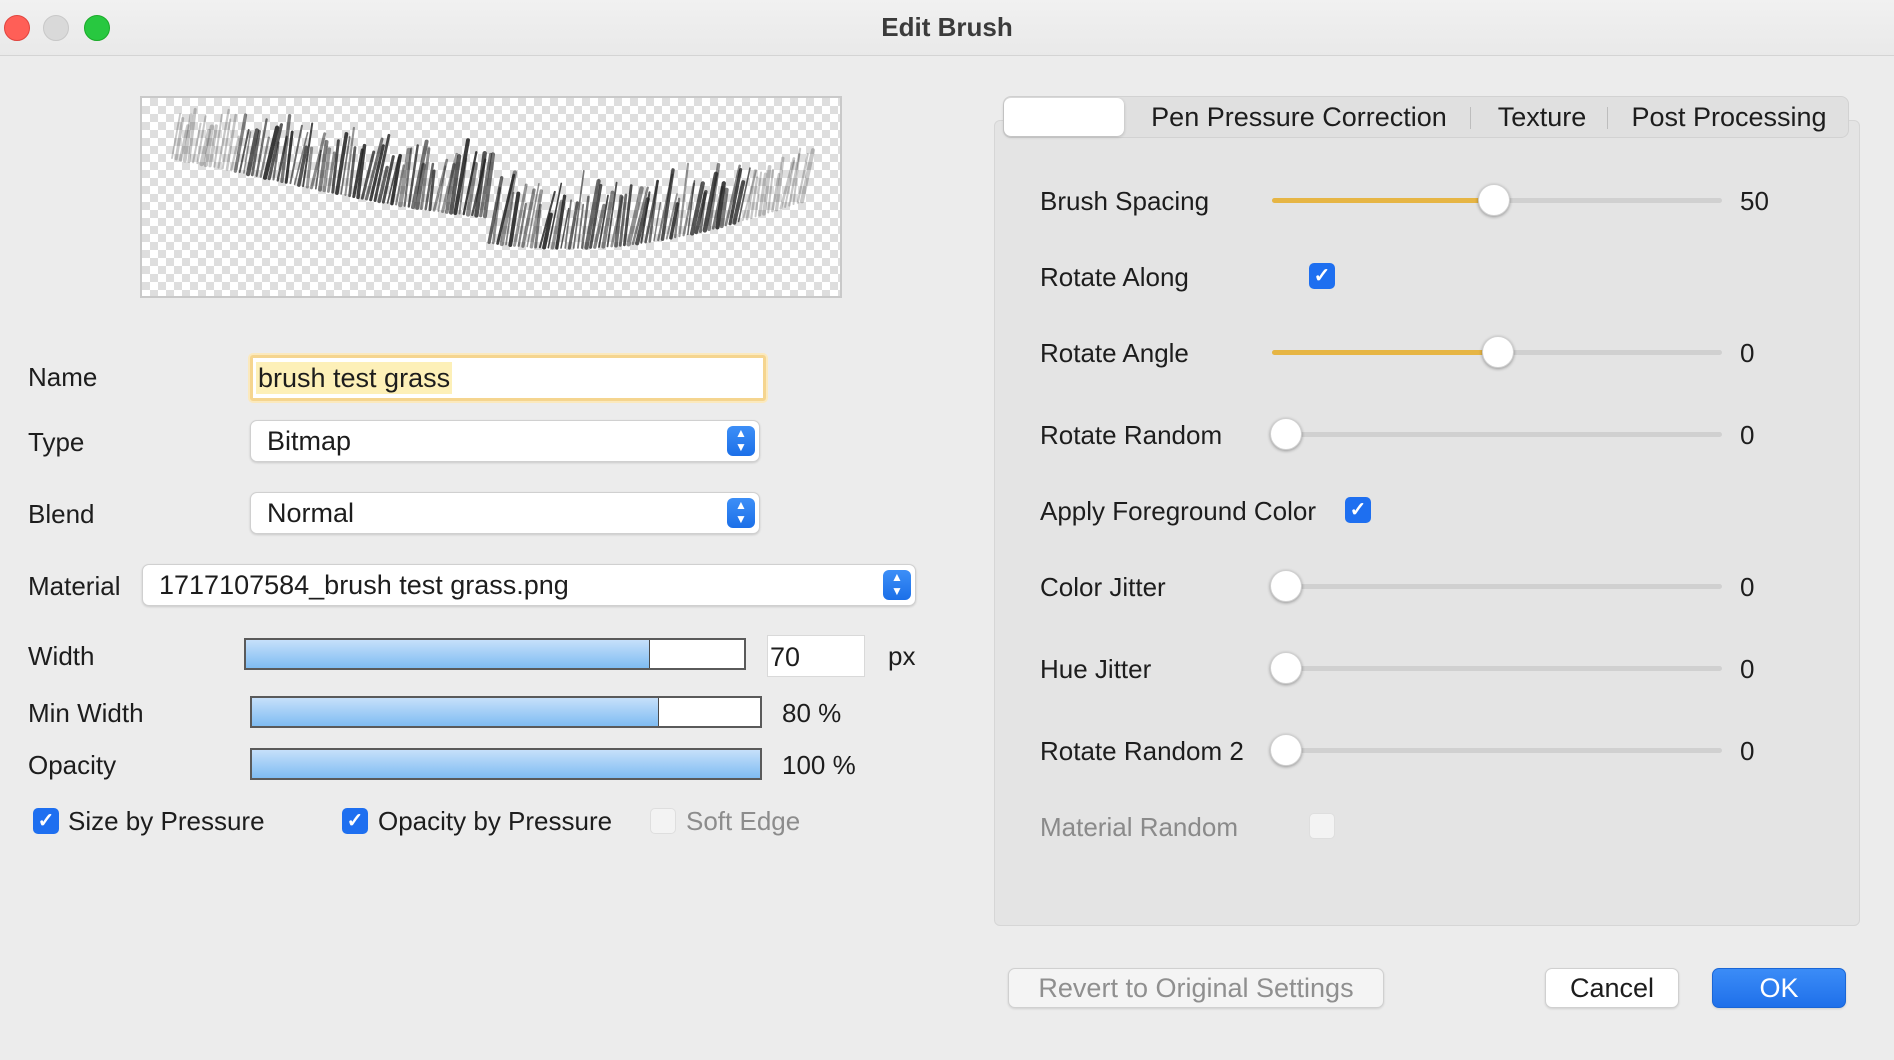 The image size is (1894, 1060). What do you see at coordinates (1542, 117) in the screenshot?
I see `tab-texture: Texture` at bounding box center [1542, 117].